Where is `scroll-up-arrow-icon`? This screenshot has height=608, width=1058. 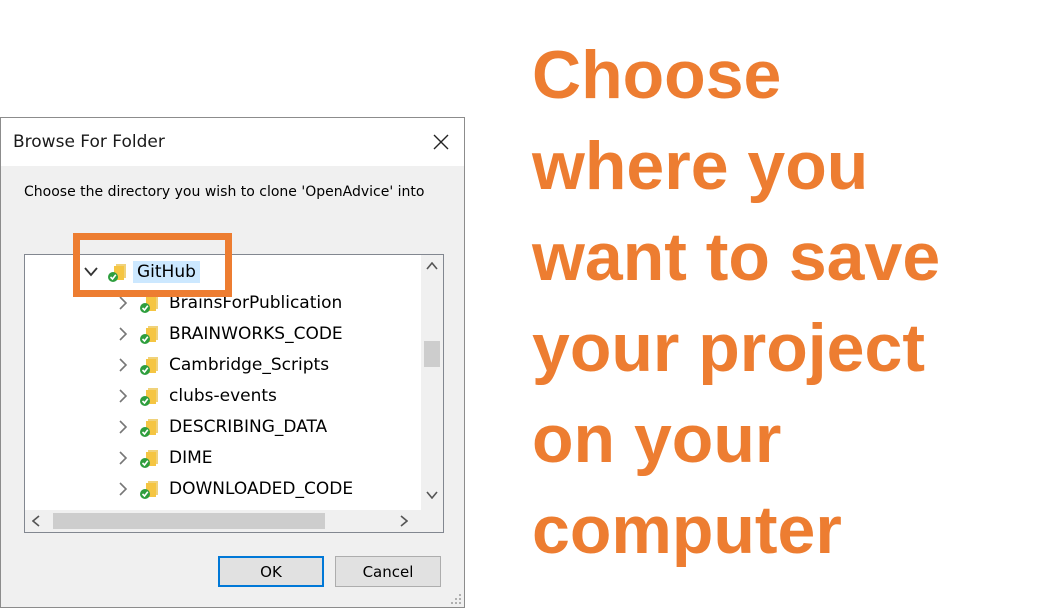
scroll-up-arrow-icon is located at coordinates (432, 266).